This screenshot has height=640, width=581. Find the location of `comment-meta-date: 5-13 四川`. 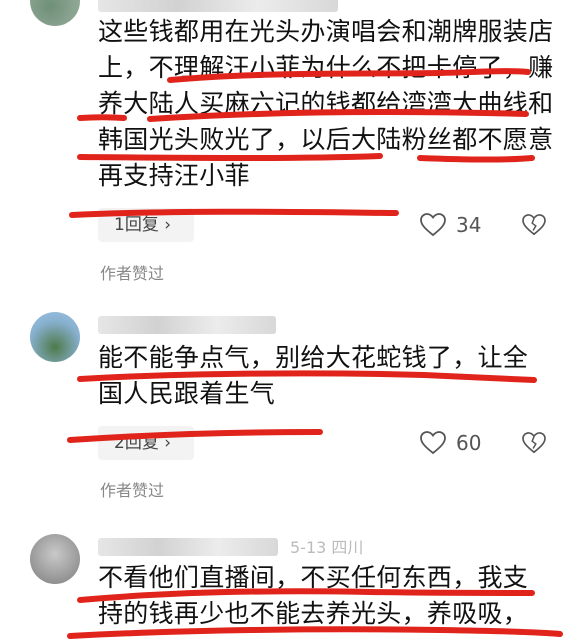

comment-meta-date: 5-13 四川 is located at coordinates (327, 547).